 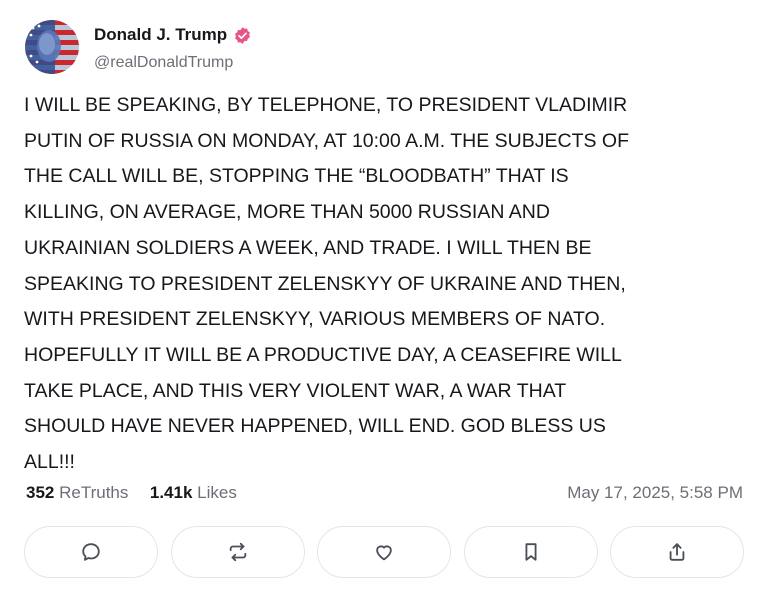 I want to click on reply-button, so click(x=91, y=552).